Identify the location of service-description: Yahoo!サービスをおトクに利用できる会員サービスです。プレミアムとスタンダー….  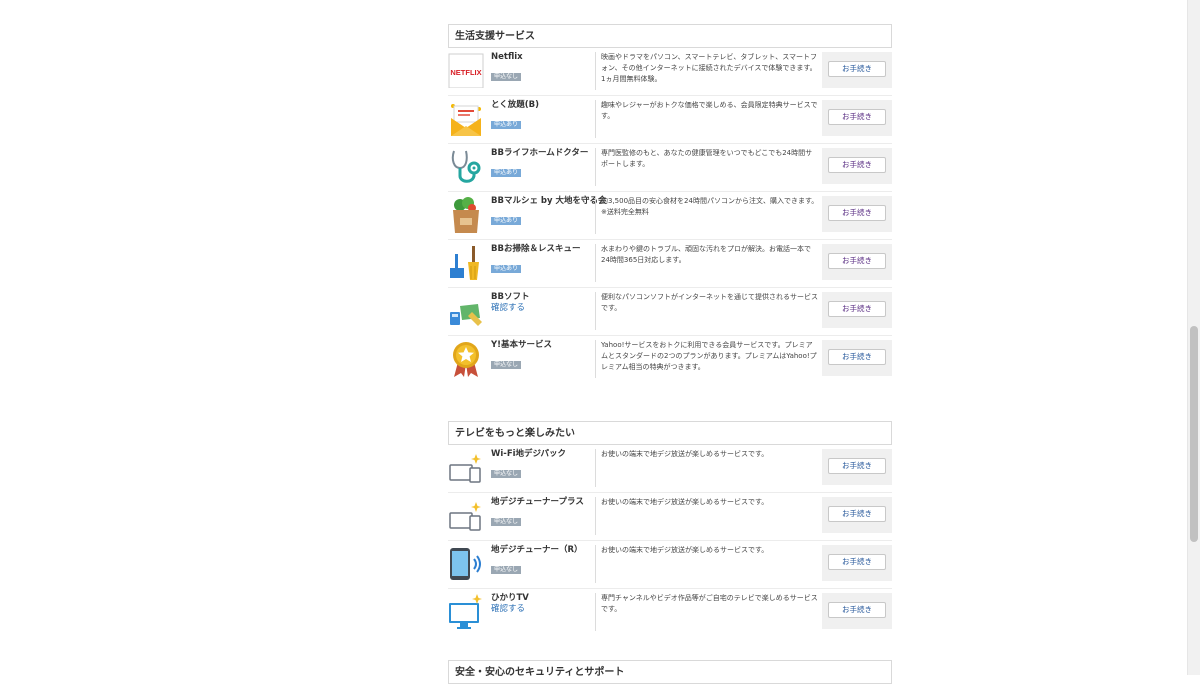
(709, 356).